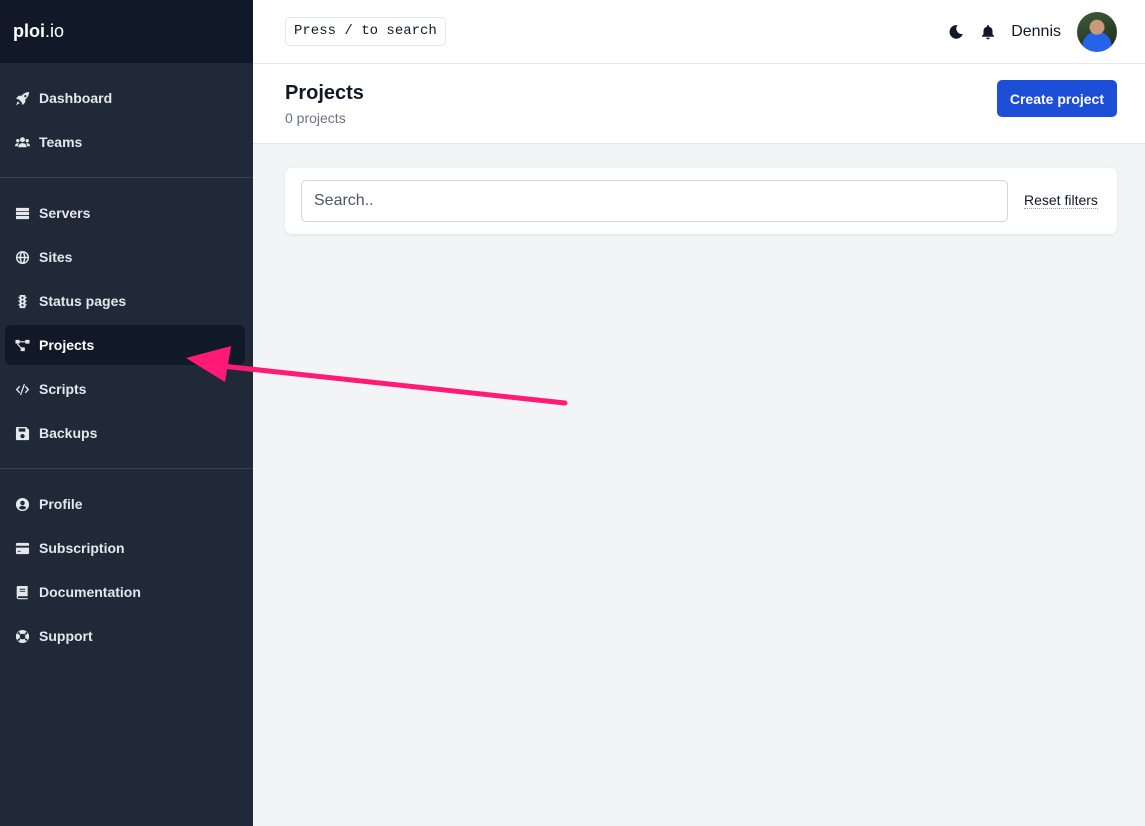  Describe the element at coordinates (83, 301) in the screenshot. I see `sidebar-item-label: Status pages` at that location.